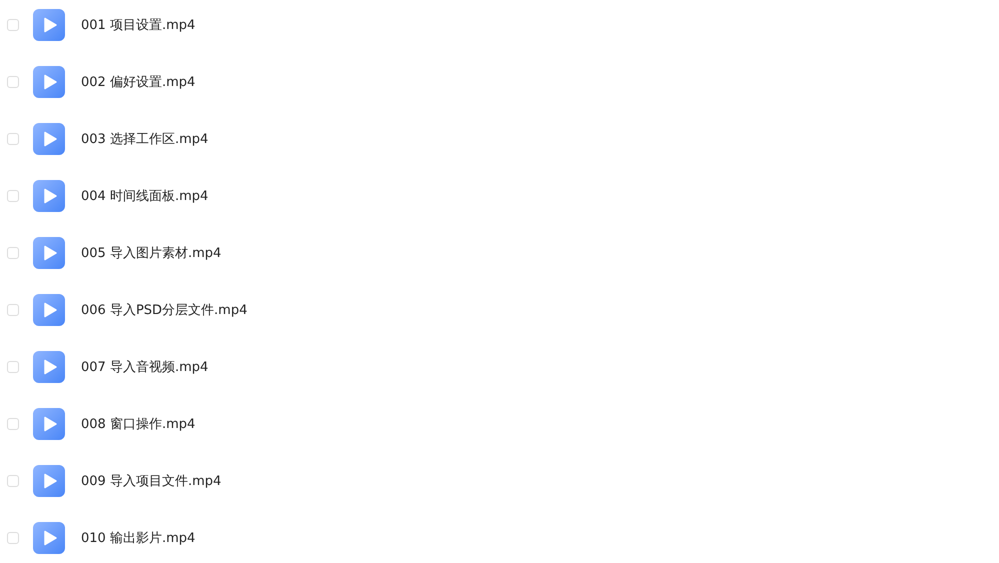 This screenshot has width=999, height=563. Describe the element at coordinates (138, 25) in the screenshot. I see `file-name: 001 项目设置.mp4` at that location.